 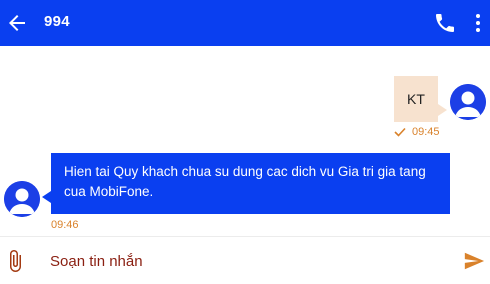 What do you see at coordinates (400, 132) in the screenshot?
I see `check-icon` at bounding box center [400, 132].